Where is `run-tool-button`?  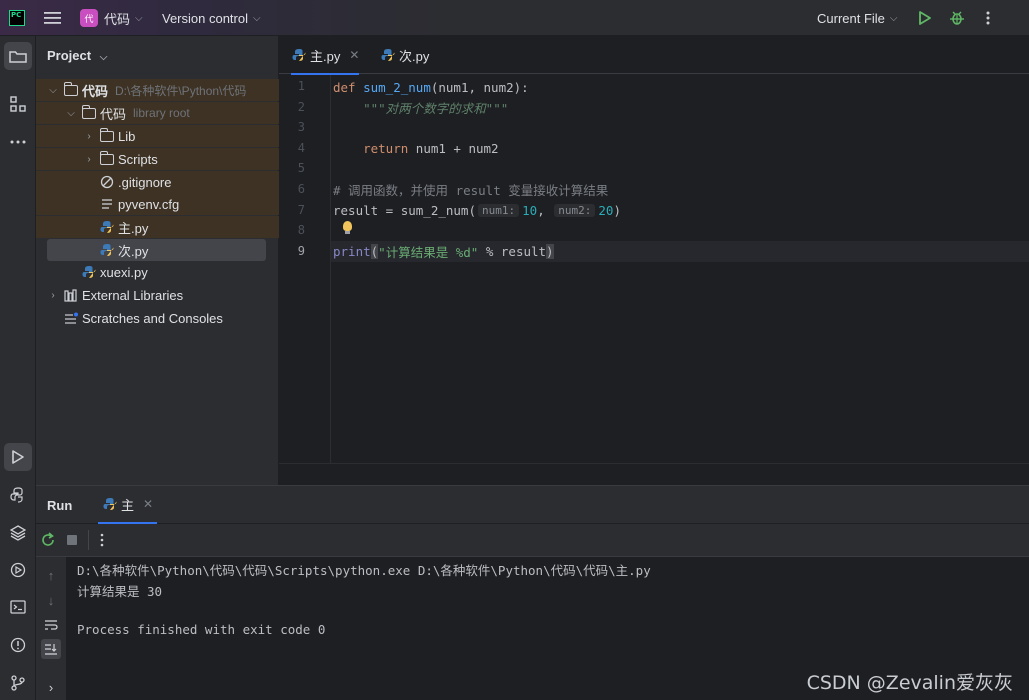 run-tool-button is located at coordinates (18, 457).